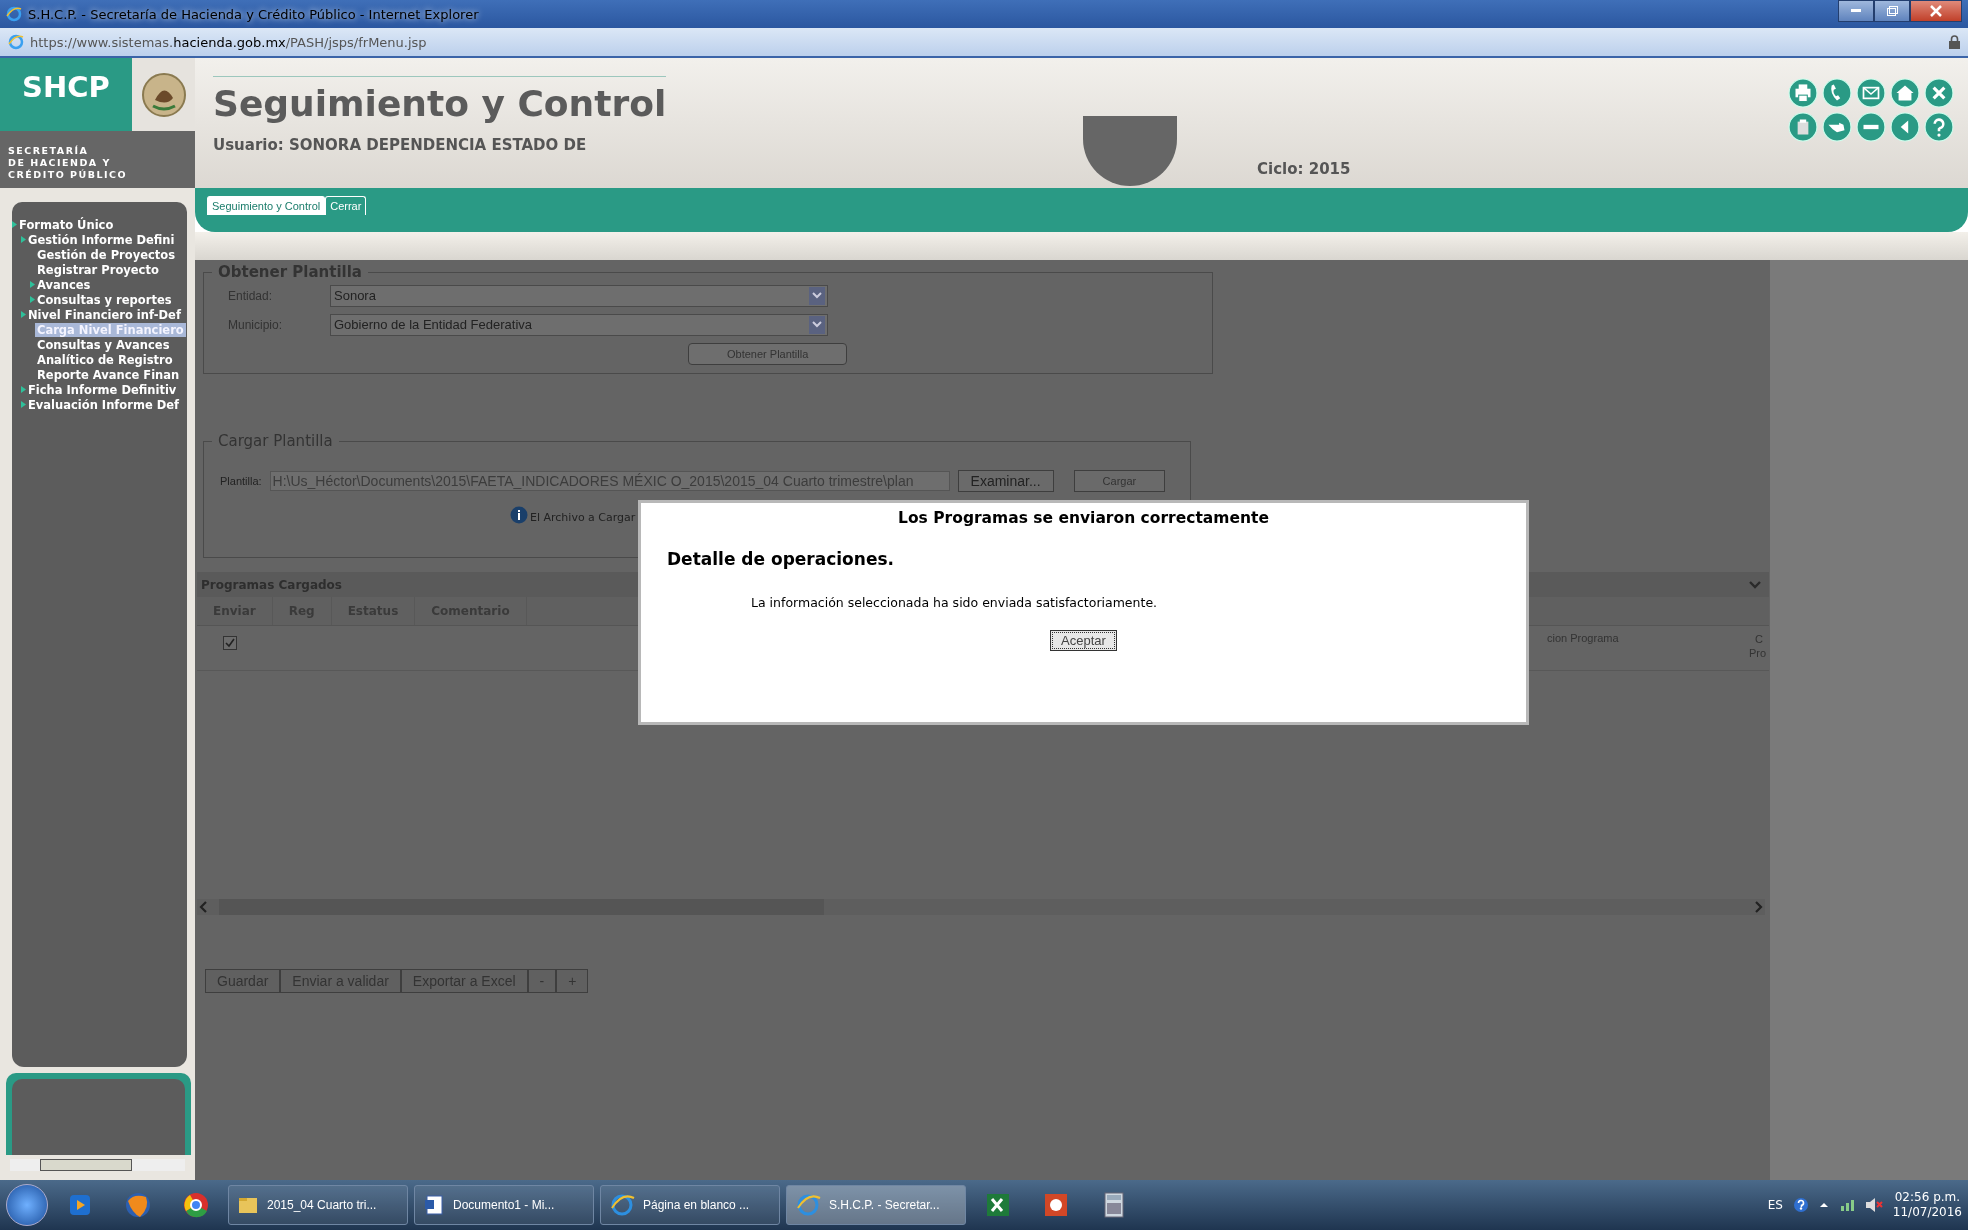 The image size is (1968, 1230). Describe the element at coordinates (97, 1165) in the screenshot. I see `scrollbar` at that location.